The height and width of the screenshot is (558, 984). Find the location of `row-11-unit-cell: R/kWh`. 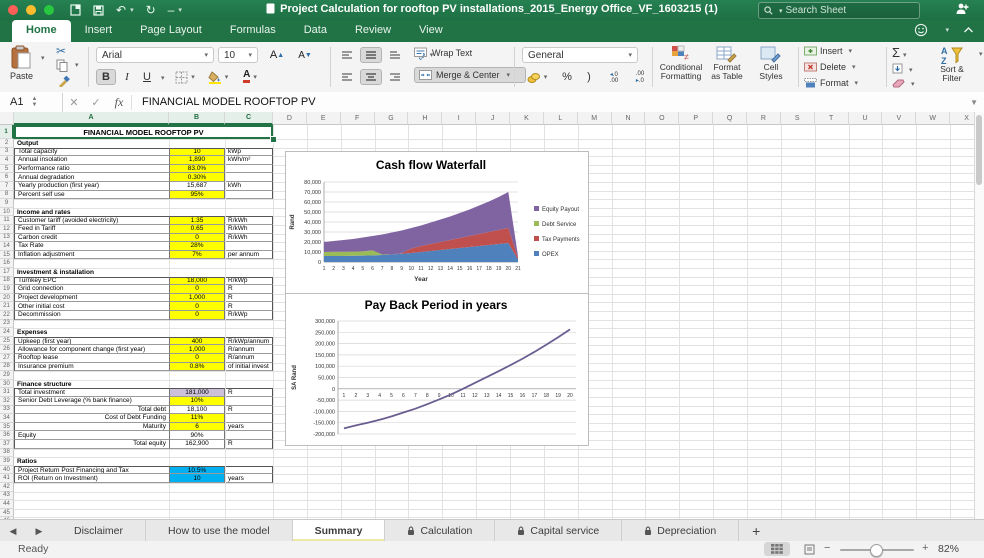

row-11-unit-cell: R/kWh is located at coordinates (249, 220).